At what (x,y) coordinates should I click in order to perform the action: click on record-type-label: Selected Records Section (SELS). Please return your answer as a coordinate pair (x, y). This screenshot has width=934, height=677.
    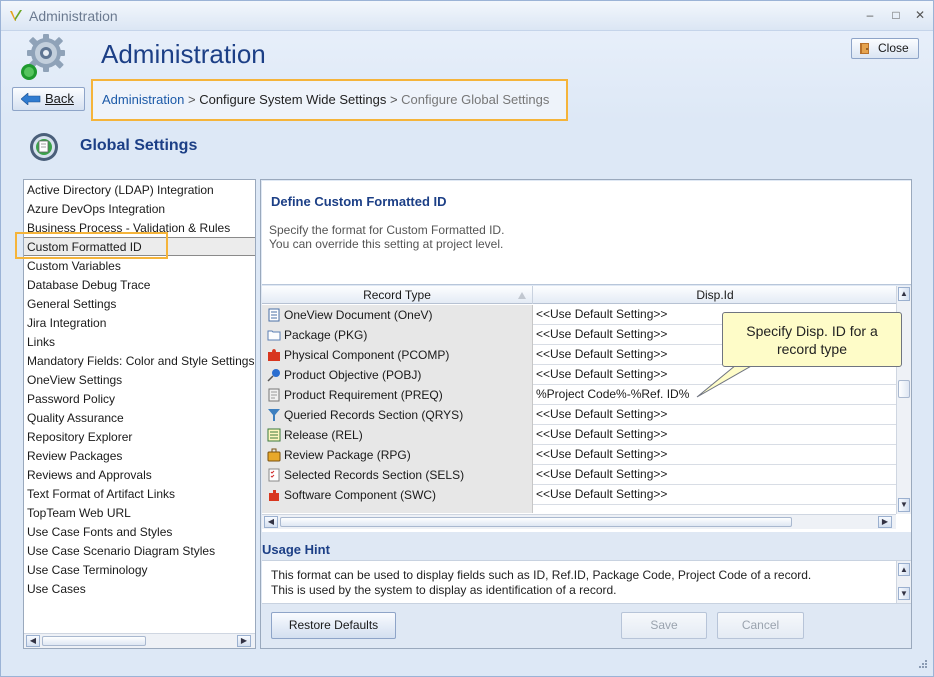
    Looking at the image, I should click on (374, 475).